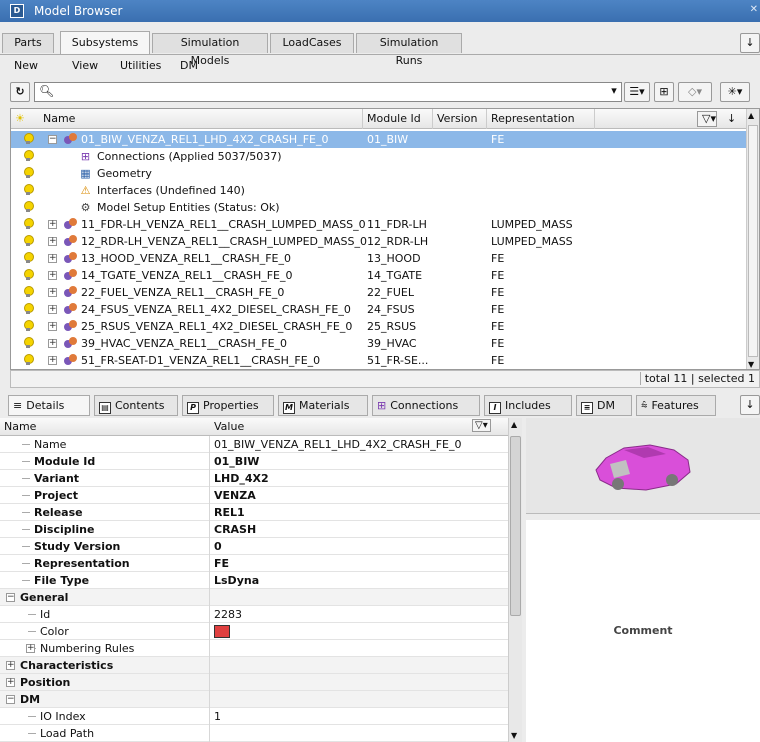 This screenshot has height=742, width=760. What do you see at coordinates (228, 405) in the screenshot?
I see `tab-properties: P Properties` at bounding box center [228, 405].